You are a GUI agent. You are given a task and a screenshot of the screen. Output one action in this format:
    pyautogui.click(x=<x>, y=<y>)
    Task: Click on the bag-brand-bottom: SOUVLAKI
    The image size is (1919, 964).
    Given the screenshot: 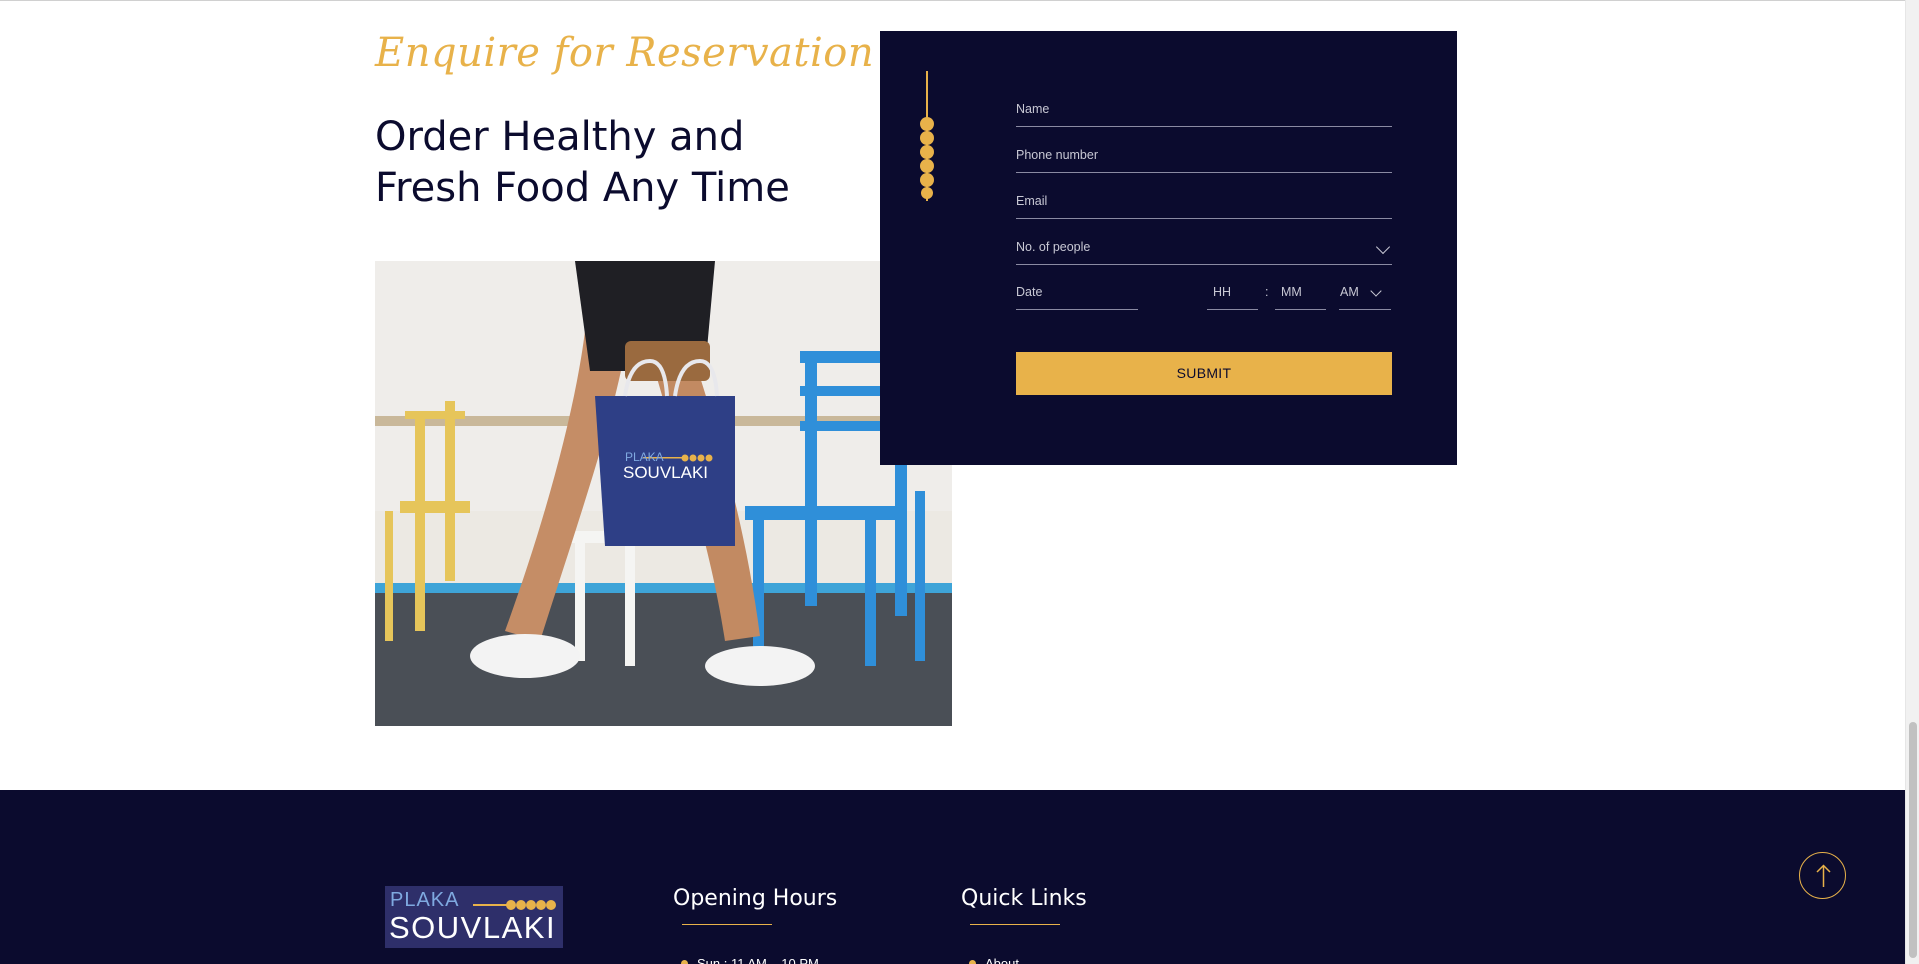 What is the action you would take?
    pyautogui.click(x=665, y=472)
    